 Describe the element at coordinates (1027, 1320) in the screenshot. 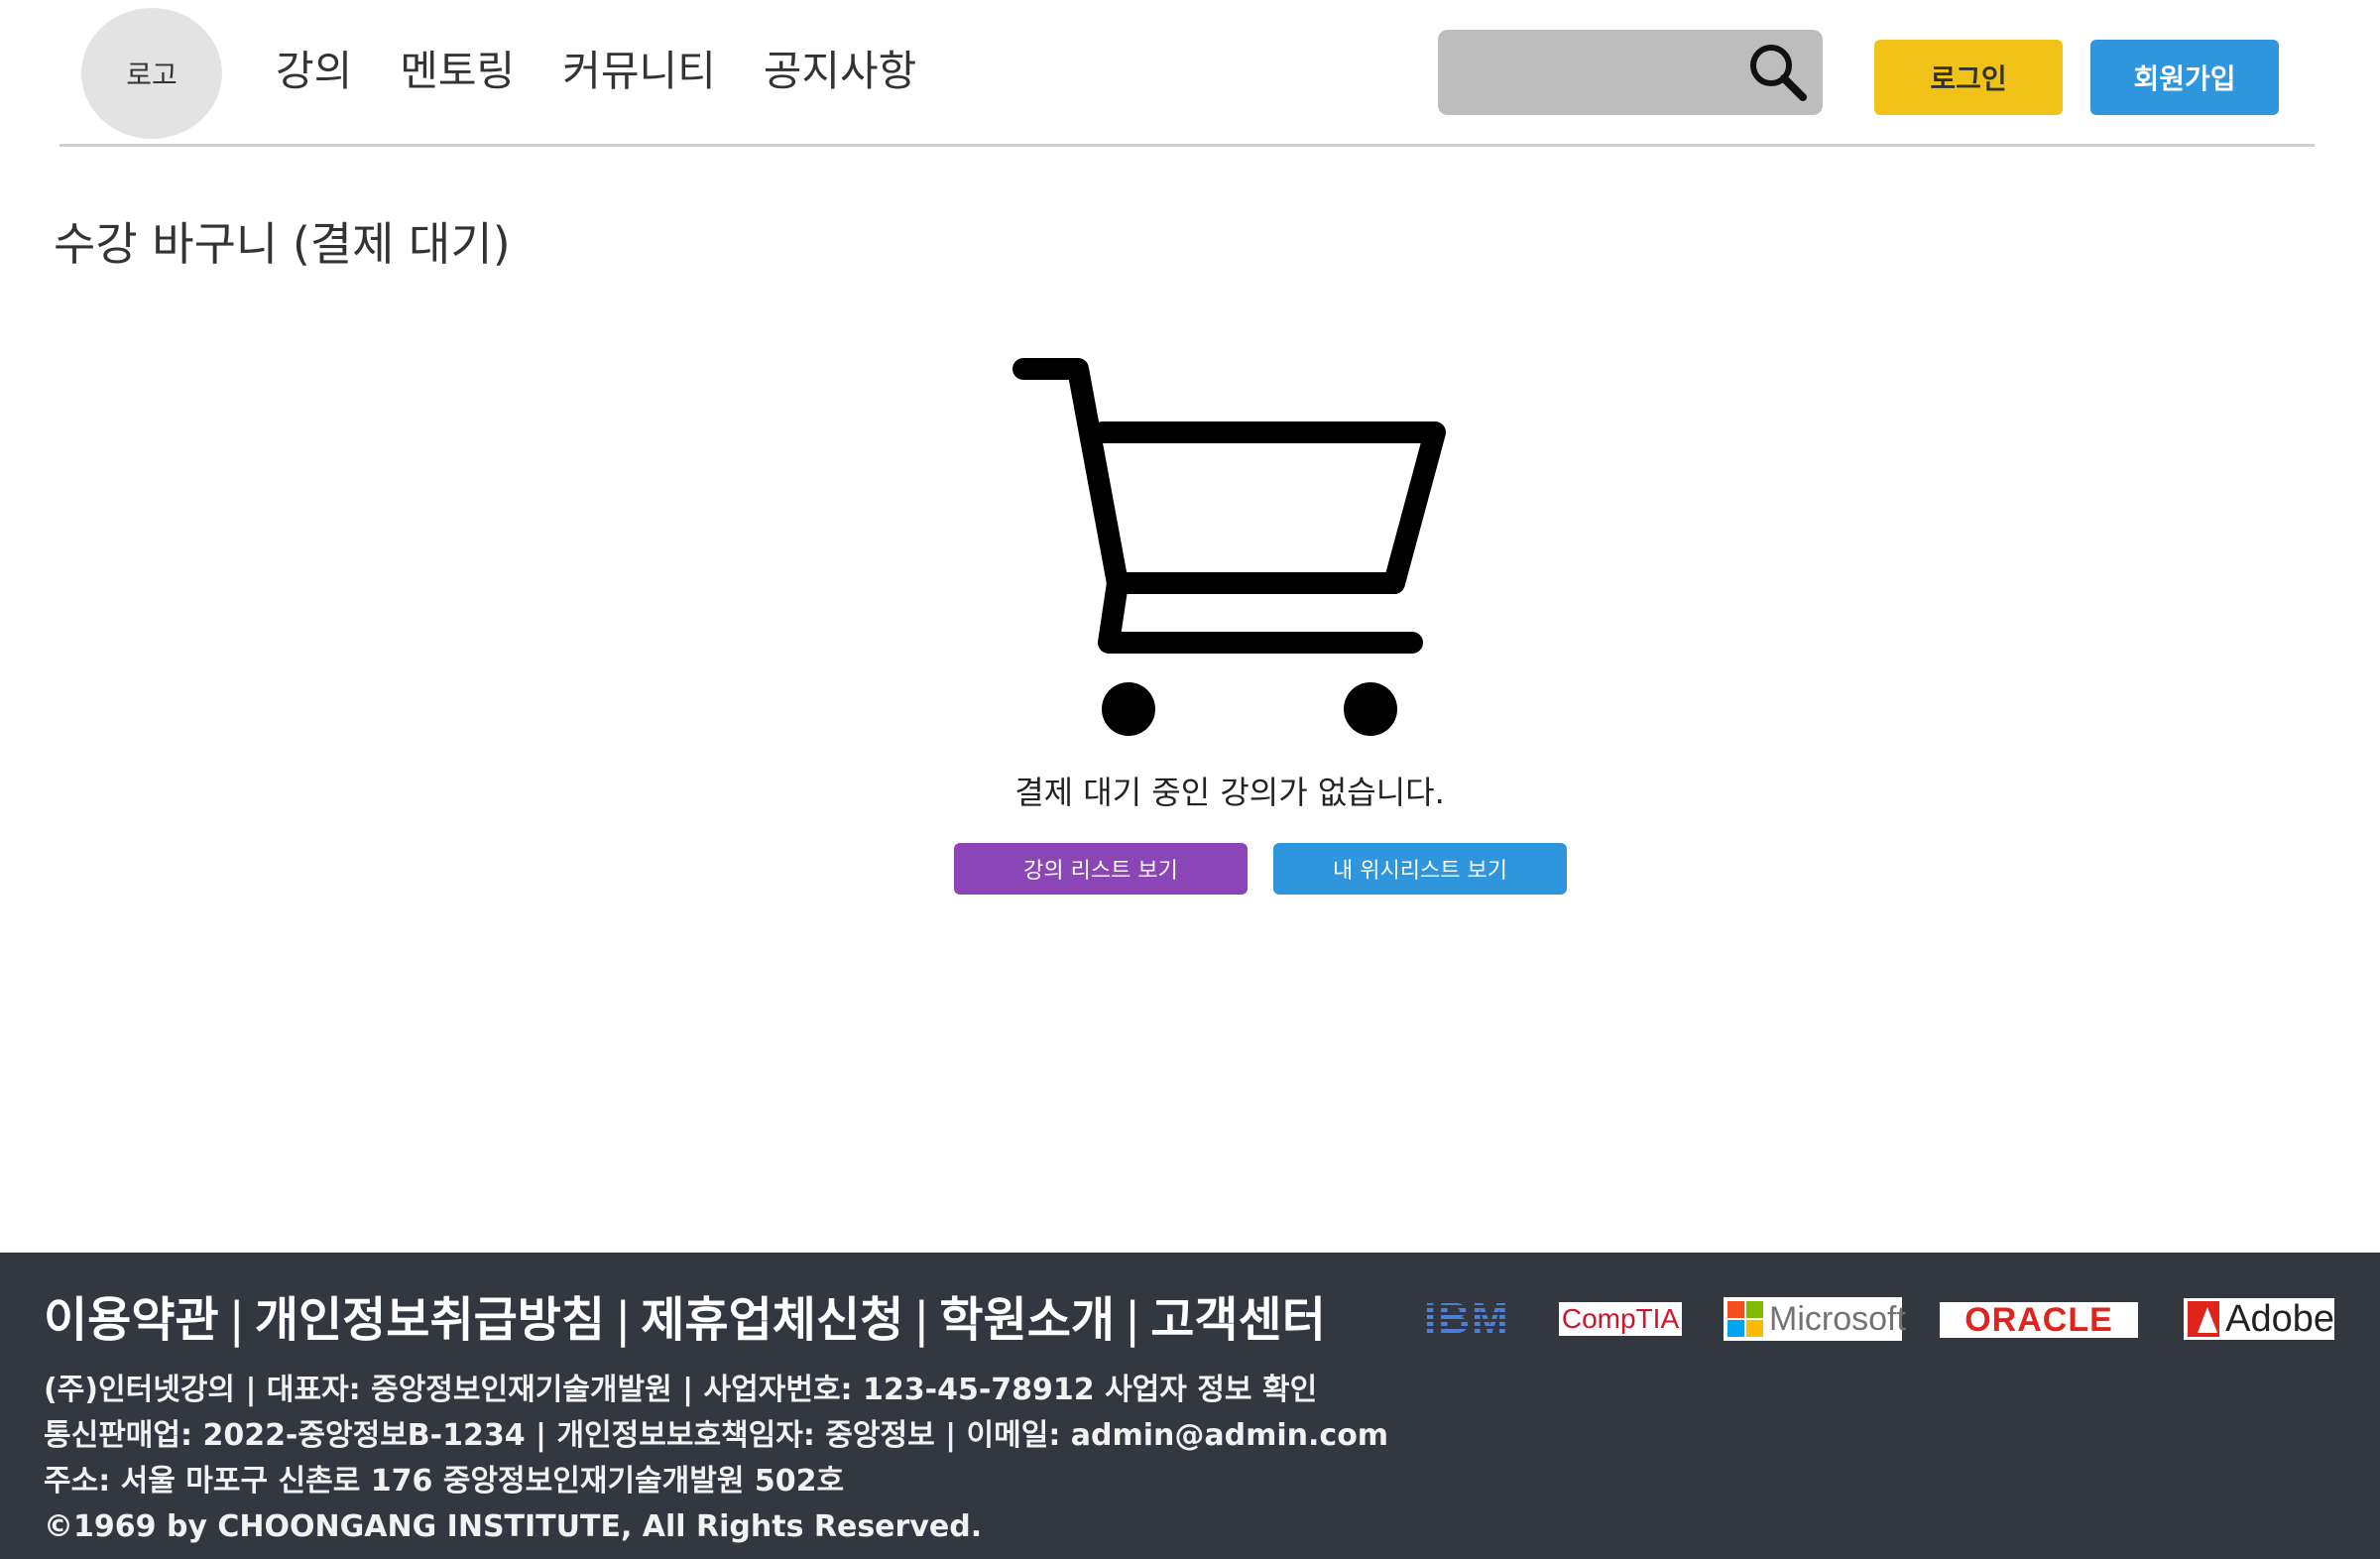

I see `footer-link-about: 학원소개` at that location.